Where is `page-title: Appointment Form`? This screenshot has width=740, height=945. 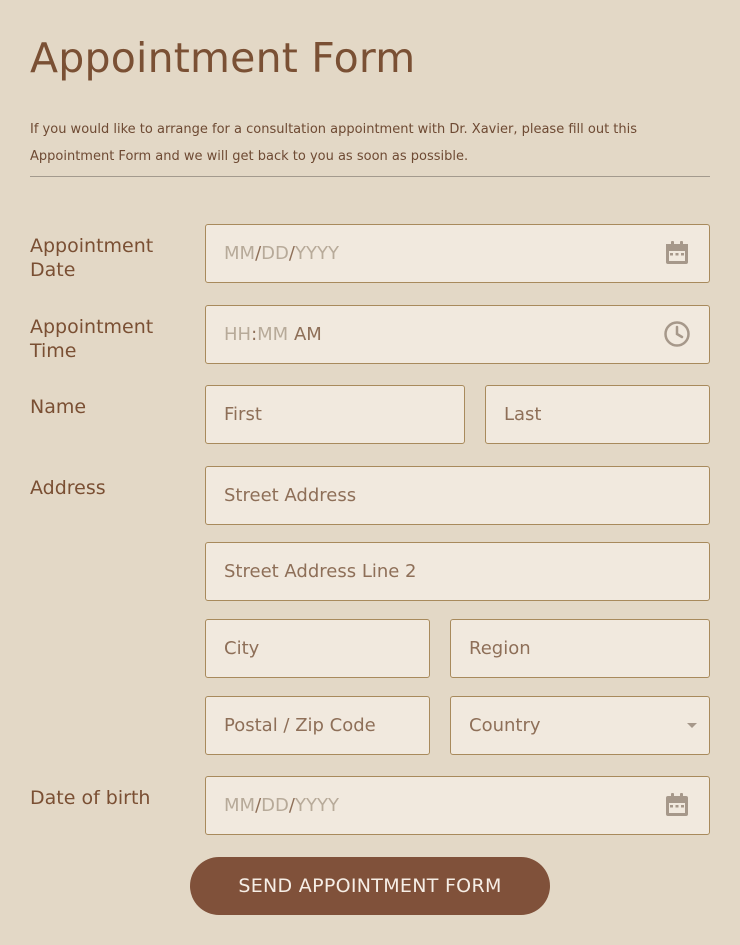 page-title: Appointment Form is located at coordinates (223, 58).